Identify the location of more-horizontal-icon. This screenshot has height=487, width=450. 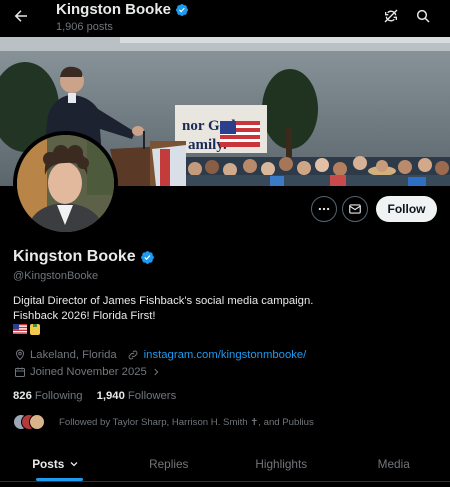
(324, 209).